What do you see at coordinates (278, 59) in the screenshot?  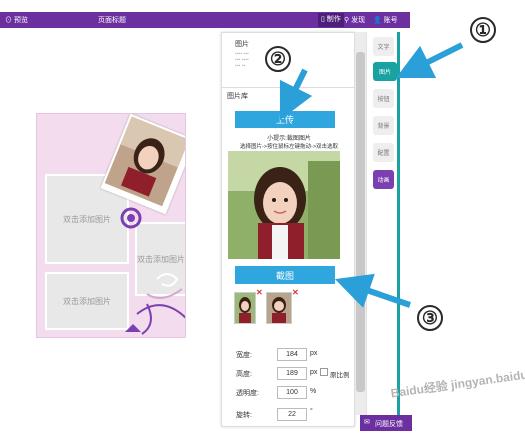 I see `marker-2: ②` at bounding box center [278, 59].